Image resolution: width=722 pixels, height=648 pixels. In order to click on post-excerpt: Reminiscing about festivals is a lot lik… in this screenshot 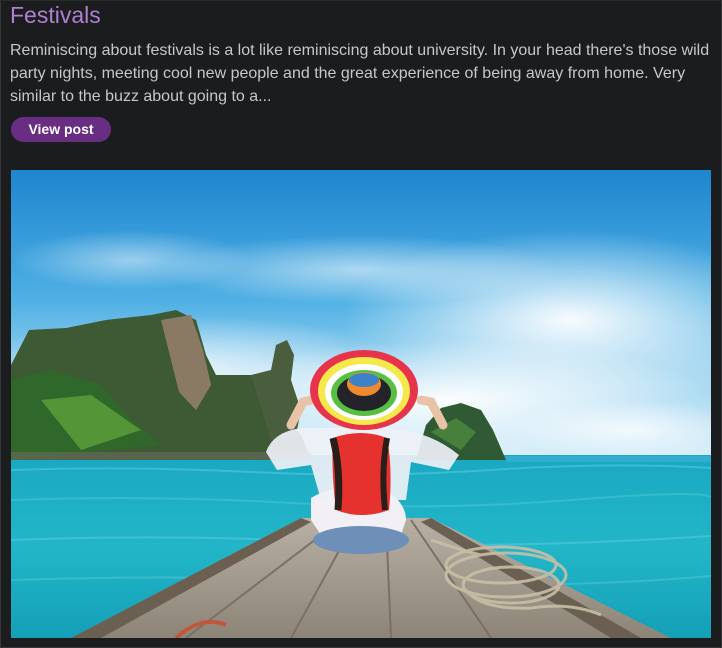, I will do `click(360, 73)`.